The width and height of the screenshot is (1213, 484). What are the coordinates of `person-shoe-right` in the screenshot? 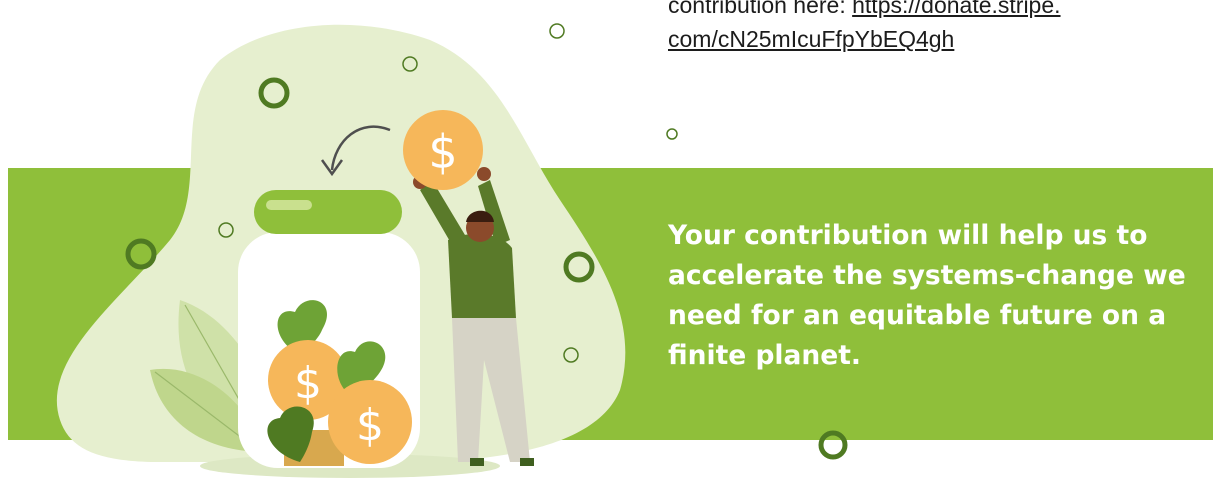 It's located at (527, 462).